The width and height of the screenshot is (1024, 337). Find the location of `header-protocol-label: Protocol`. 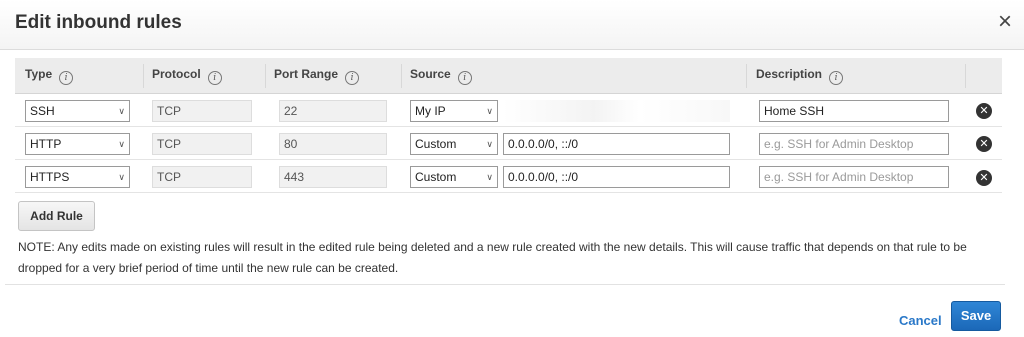

header-protocol-label: Protocol is located at coordinates (176, 74).